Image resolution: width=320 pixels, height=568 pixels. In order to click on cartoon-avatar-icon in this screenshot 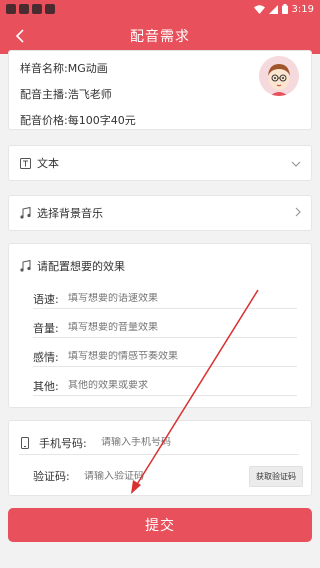, I will do `click(279, 76)`.